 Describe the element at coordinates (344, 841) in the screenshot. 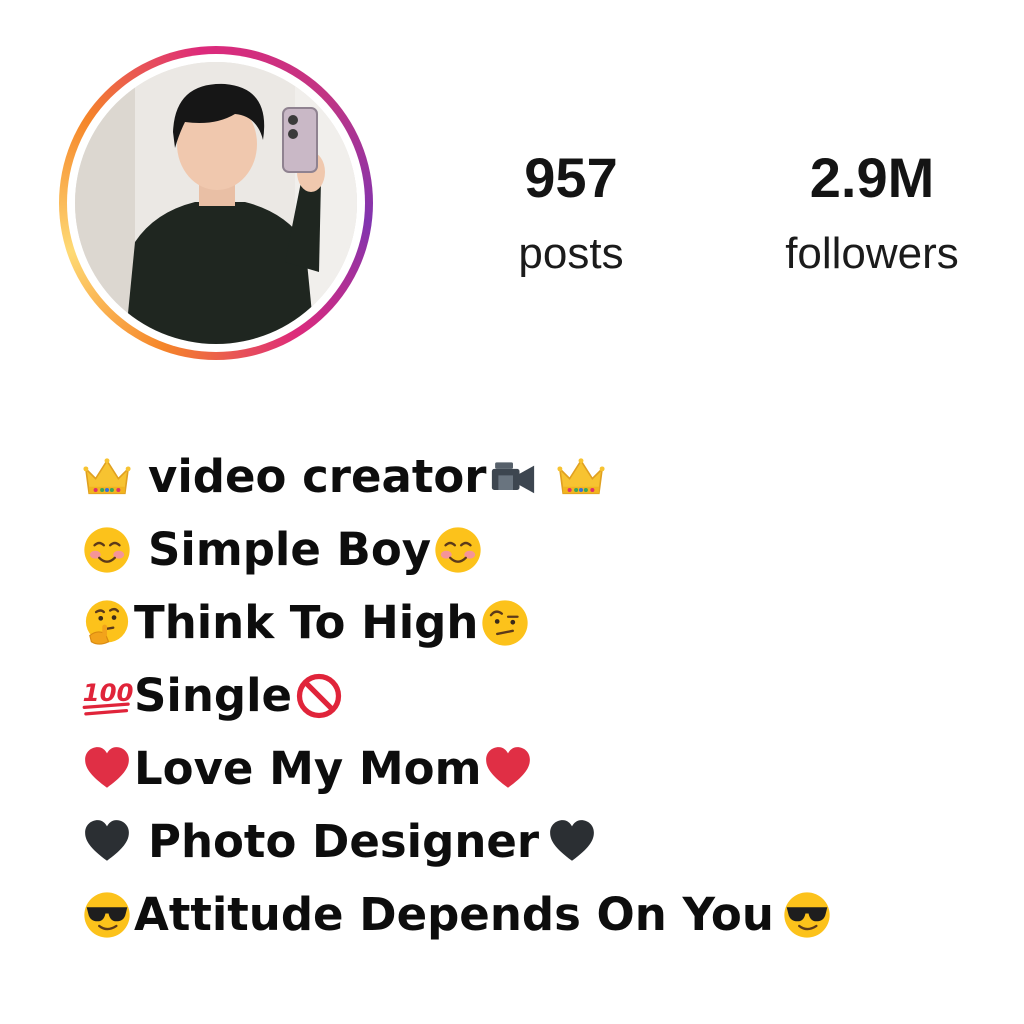

I see `bio-line-text: Photo Designer` at that location.